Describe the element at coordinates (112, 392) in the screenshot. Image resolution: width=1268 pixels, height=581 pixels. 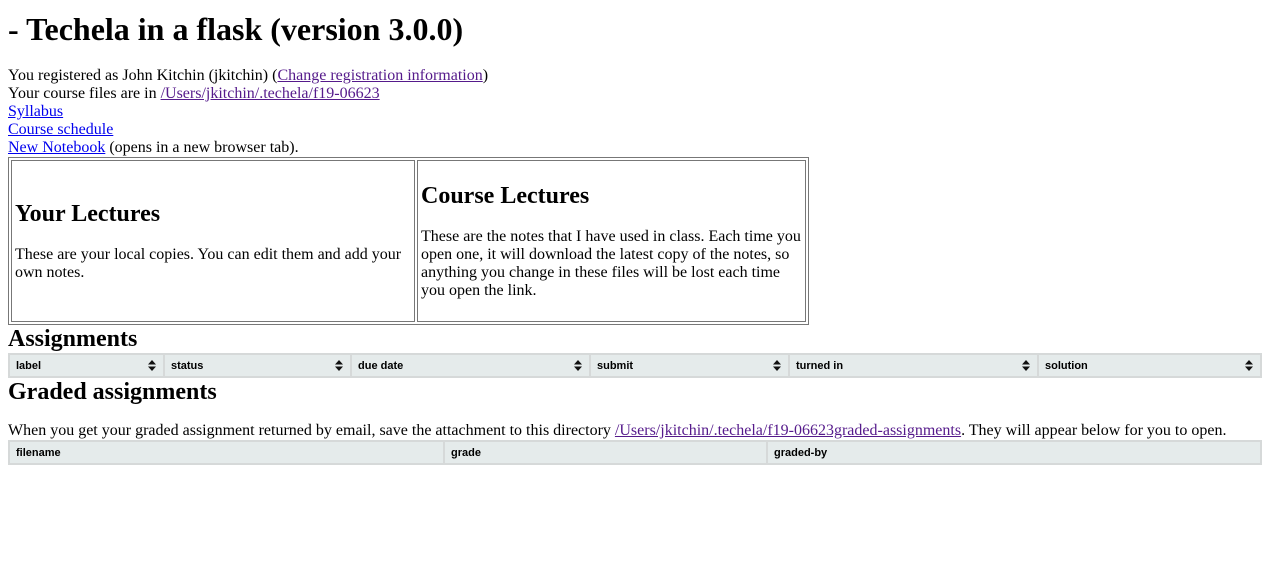
I see `graded-assignments-heading: Graded assignments` at that location.